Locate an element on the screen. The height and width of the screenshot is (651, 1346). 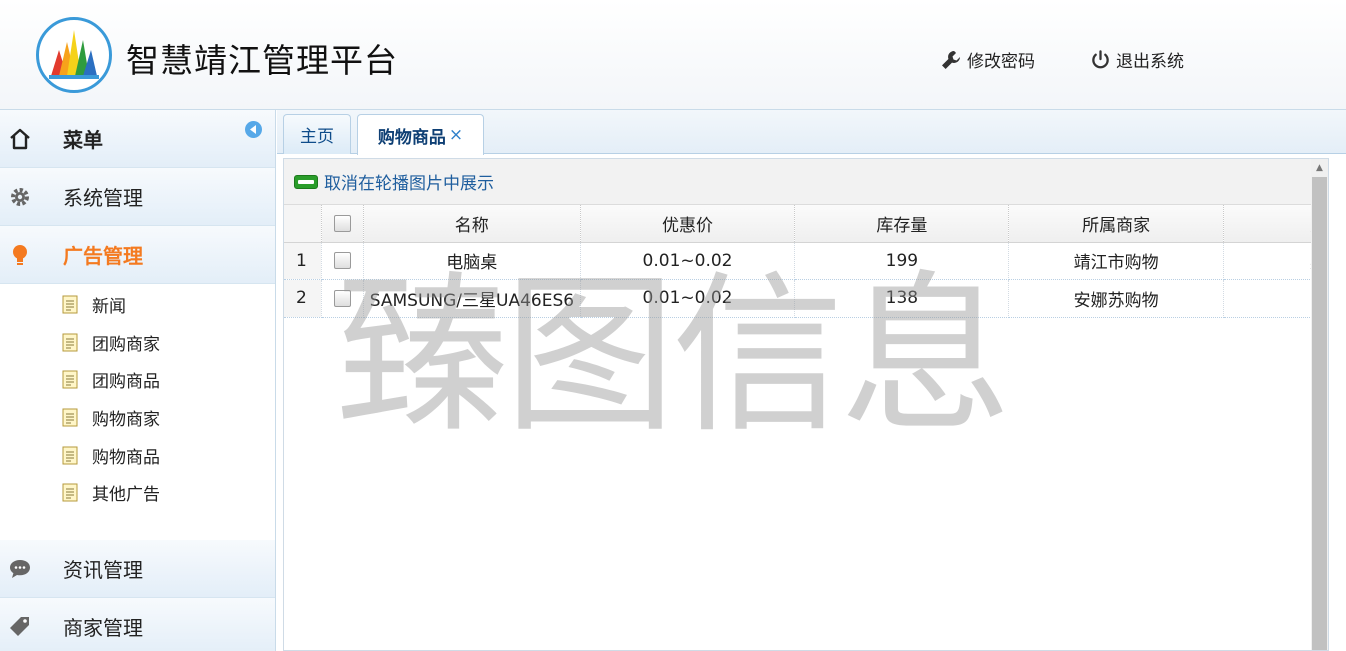
sidebar-item-label: 新闻 is located at coordinates (109, 307).